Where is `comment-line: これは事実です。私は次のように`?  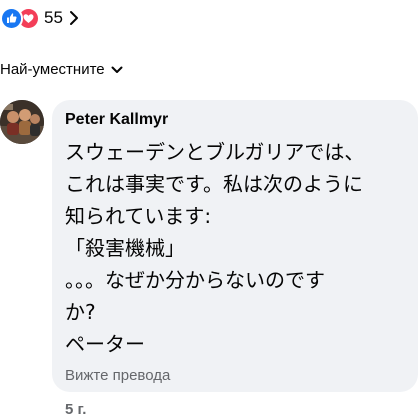
comment-line: これは事実です。私は次のように is located at coordinates (214, 184).